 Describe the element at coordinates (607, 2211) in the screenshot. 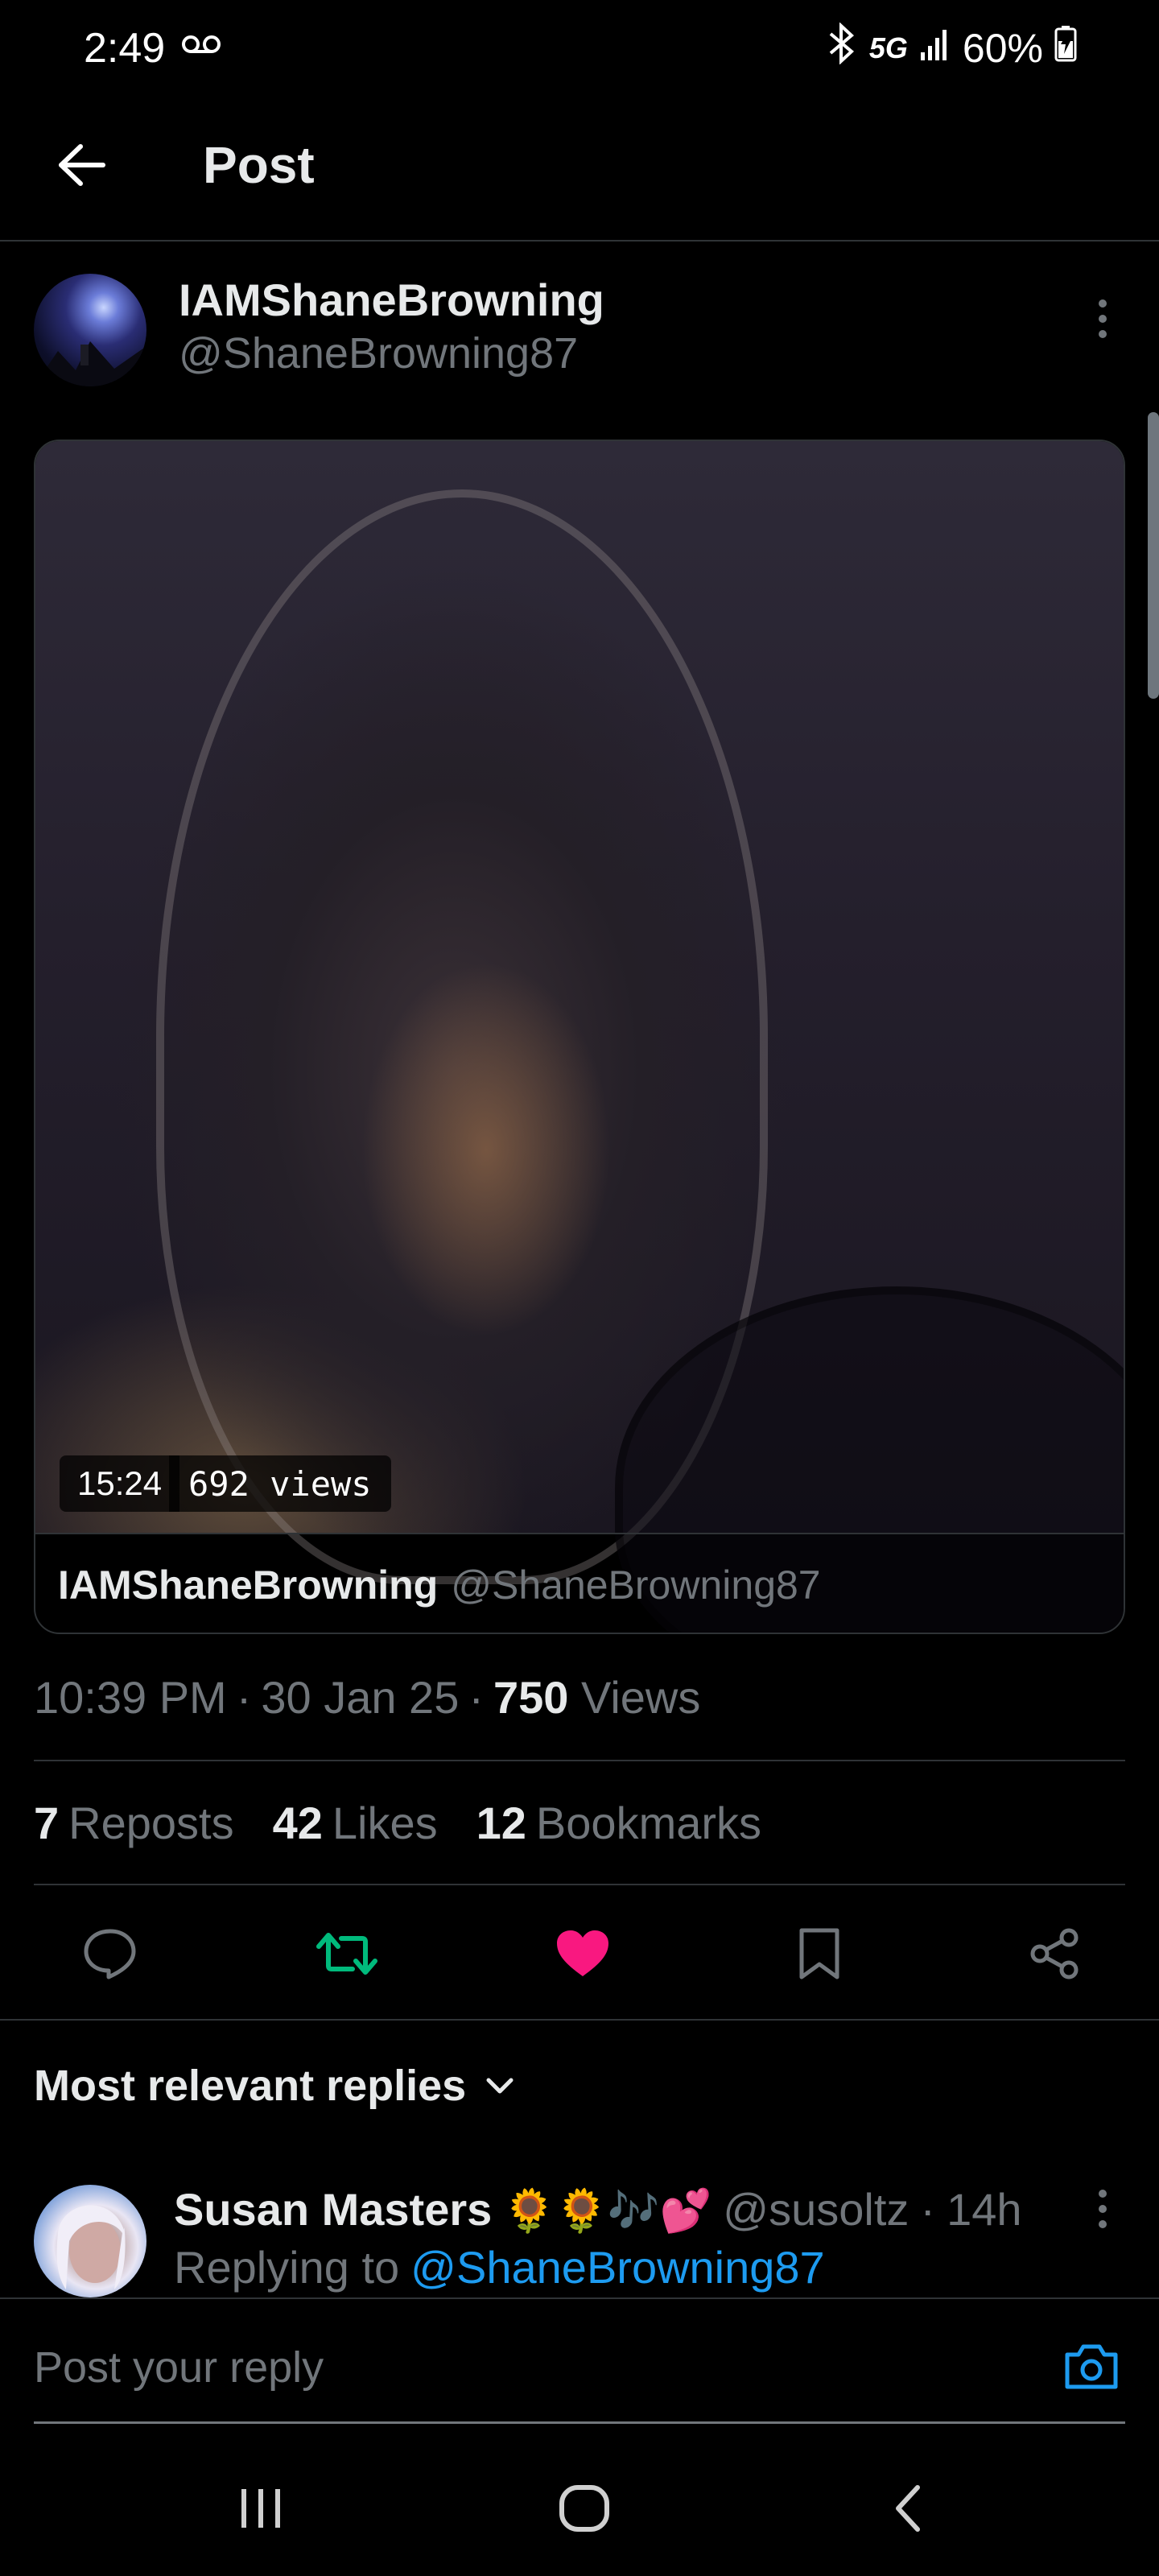

I see `reply-author-emoji: 🌻🌻🎶💕` at that location.